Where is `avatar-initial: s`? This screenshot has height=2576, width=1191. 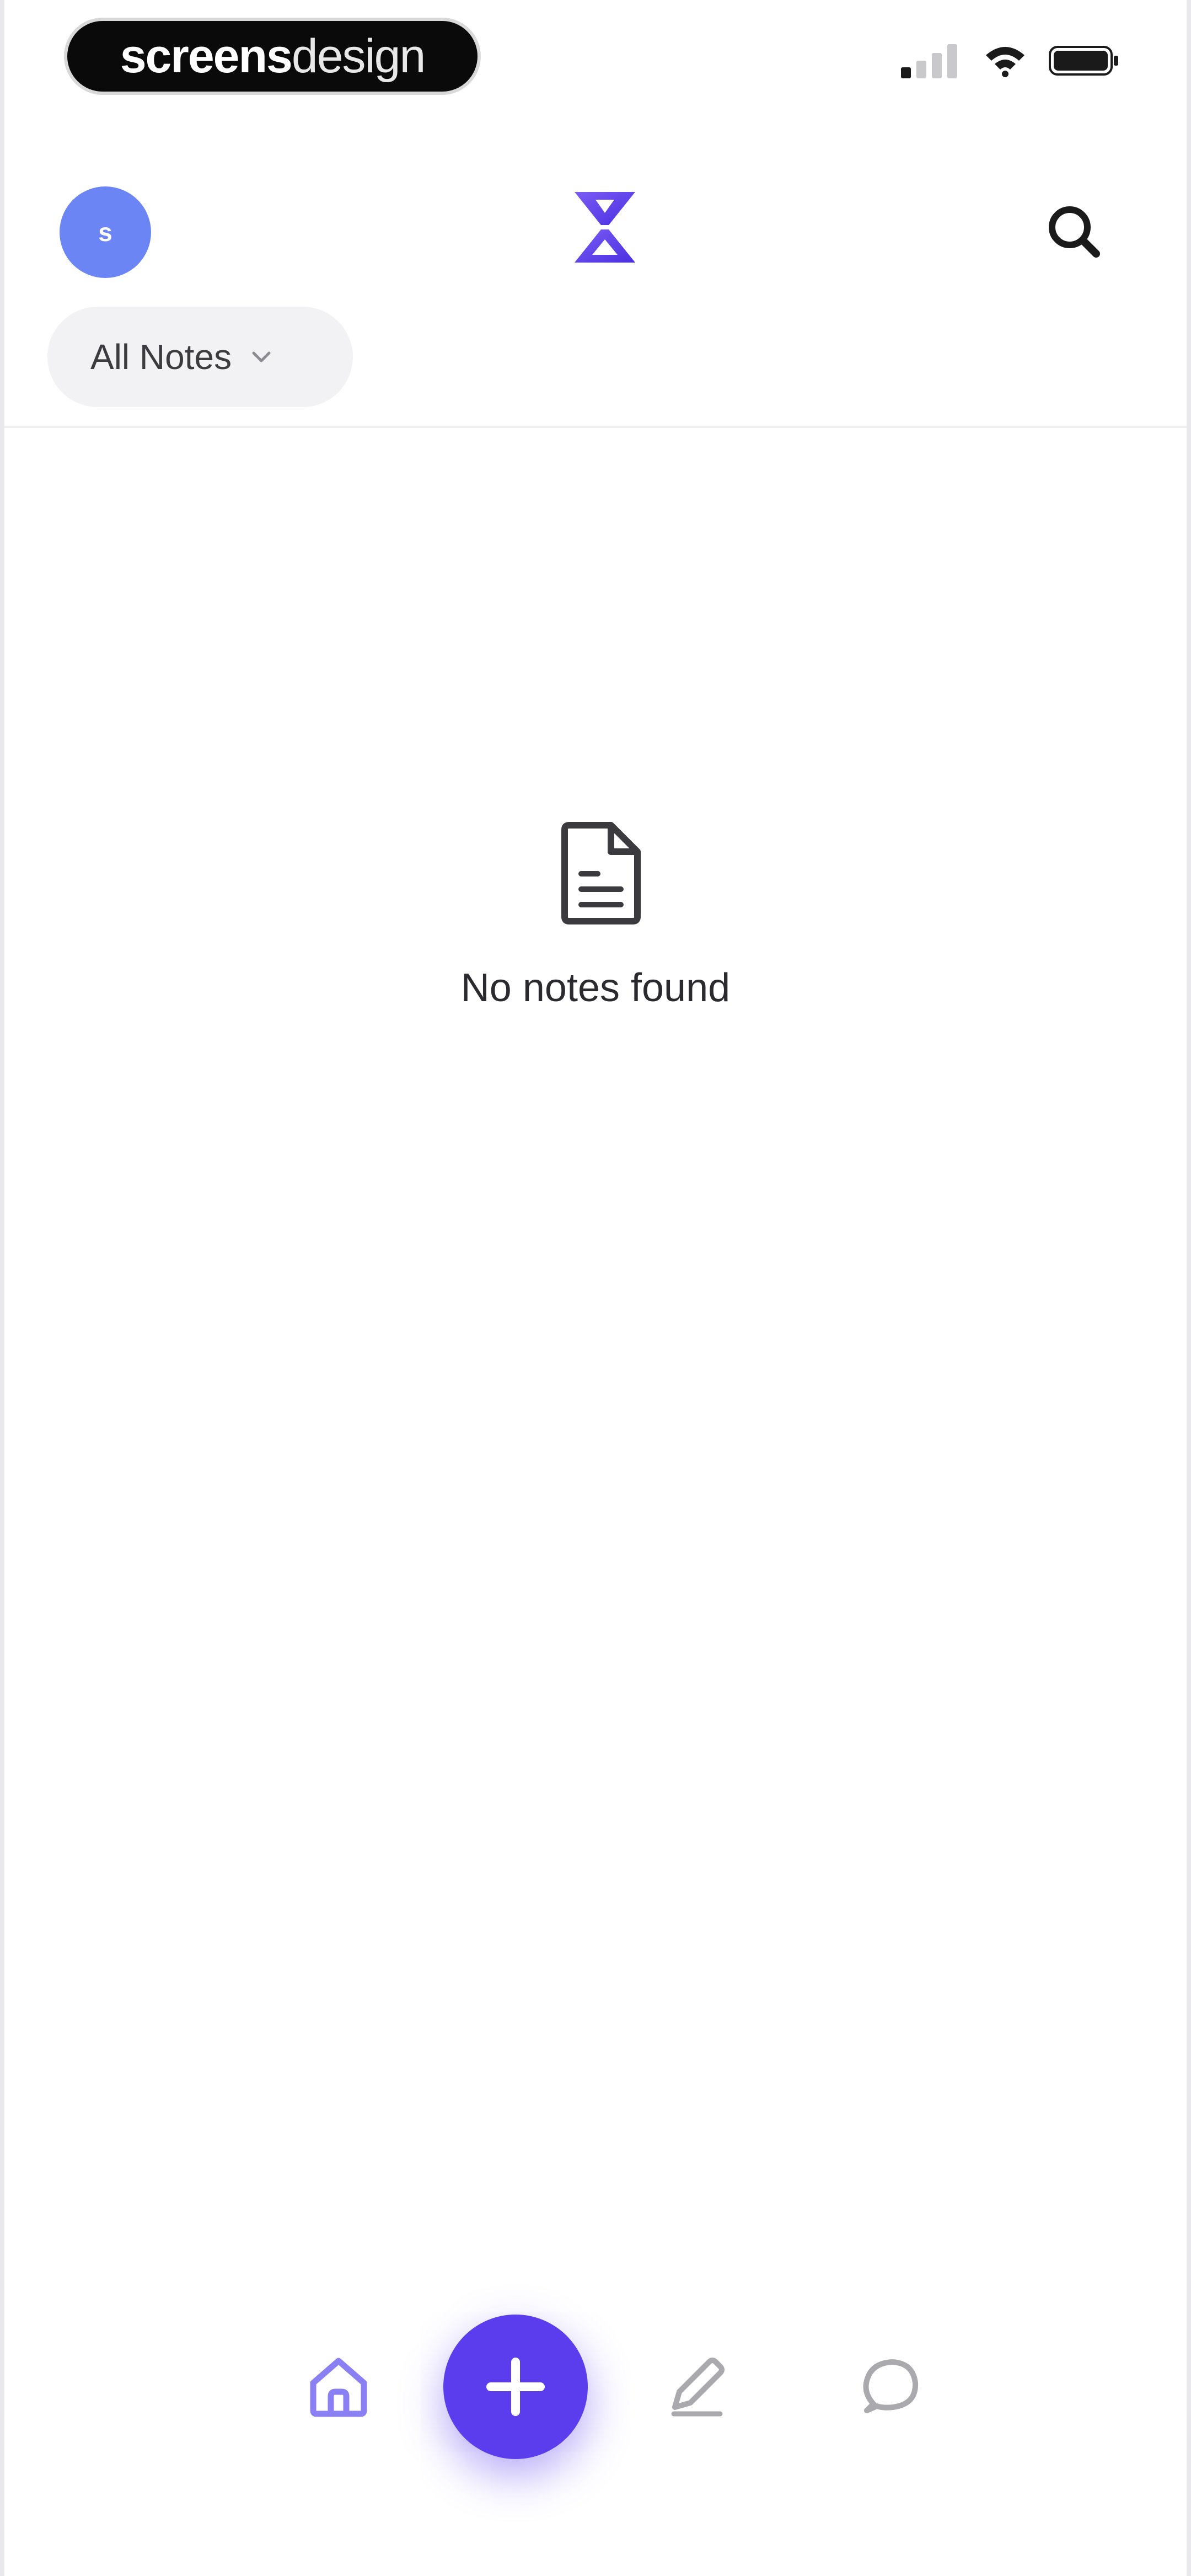
avatar-initial: s is located at coordinates (105, 232).